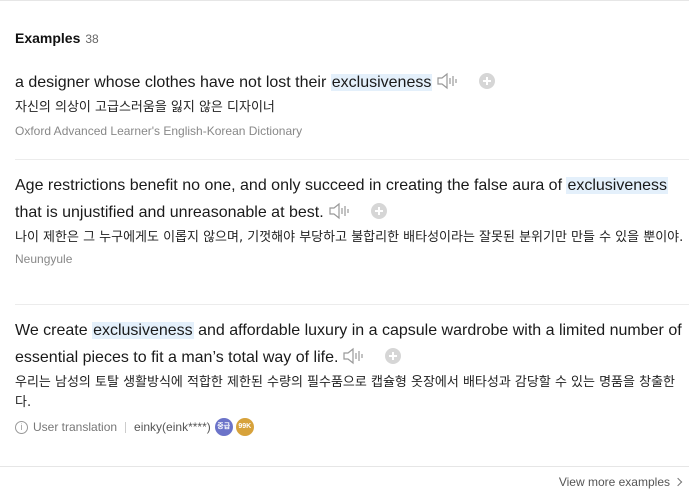 Image resolution: width=689 pixels, height=497 pixels. What do you see at coordinates (145, 107) in the screenshot?
I see `example-translation: 자신의 의상이 고급스러움을 잃지 않은 디자이너` at bounding box center [145, 107].